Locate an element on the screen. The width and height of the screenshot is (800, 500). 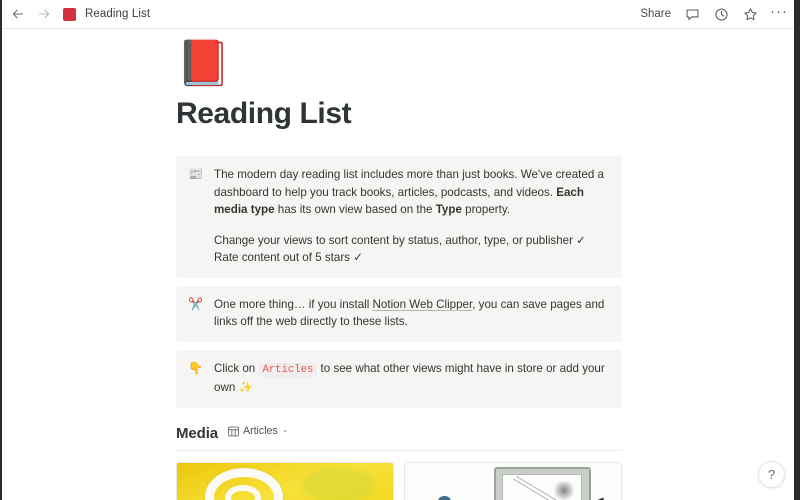
view-tab-label: Articles is located at coordinates (260, 431).